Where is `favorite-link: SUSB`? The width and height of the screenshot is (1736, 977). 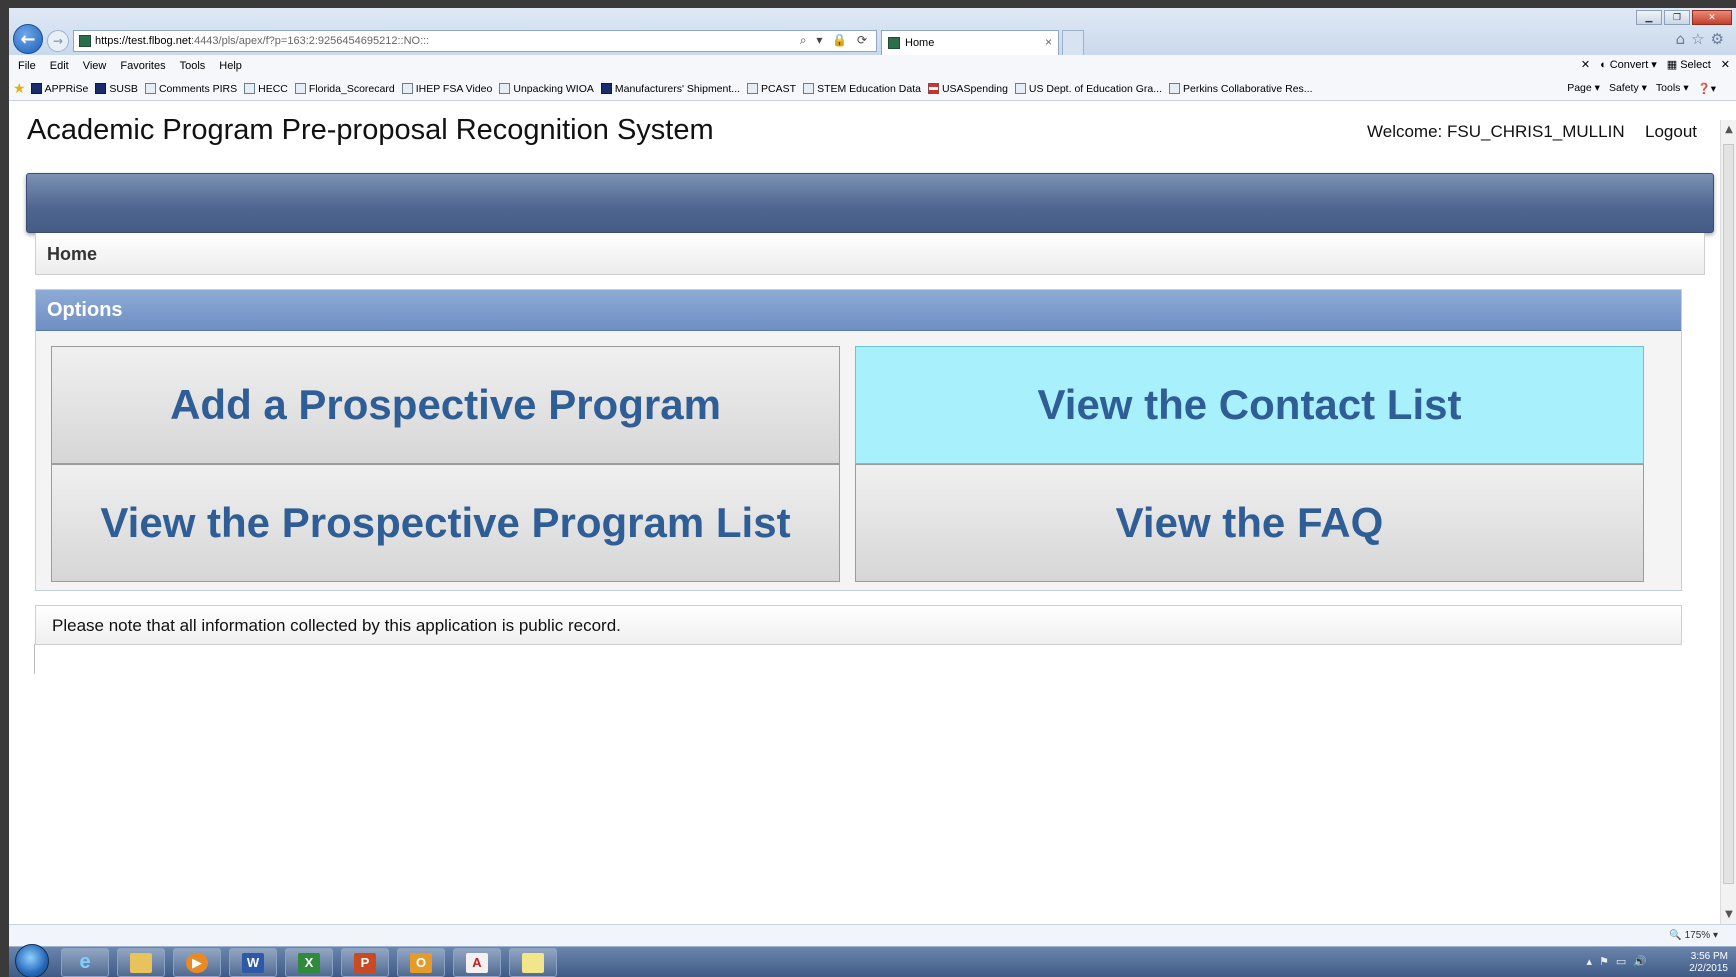
favorite-link: SUSB is located at coordinates (116, 89).